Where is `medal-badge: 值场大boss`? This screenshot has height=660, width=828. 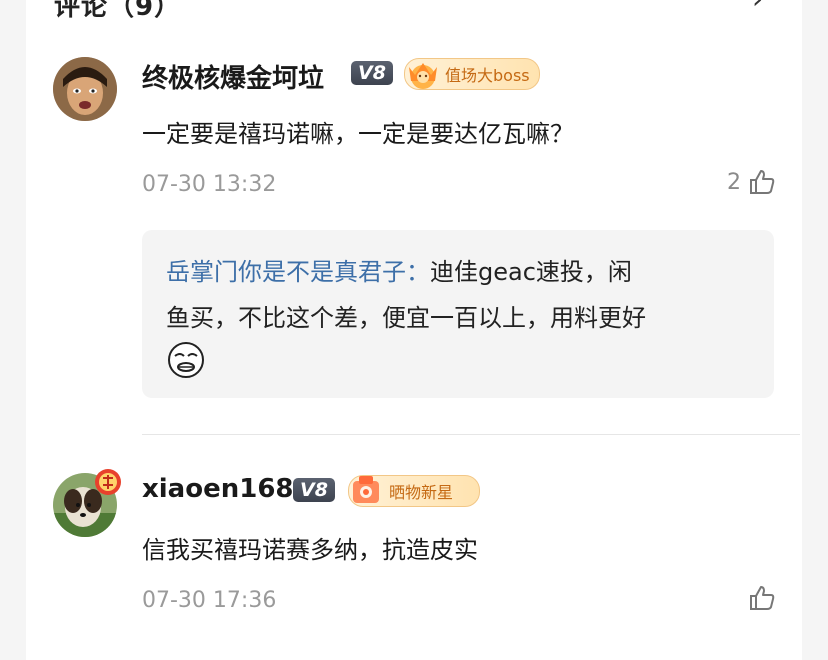 medal-badge: 值场大boss is located at coordinates (472, 74).